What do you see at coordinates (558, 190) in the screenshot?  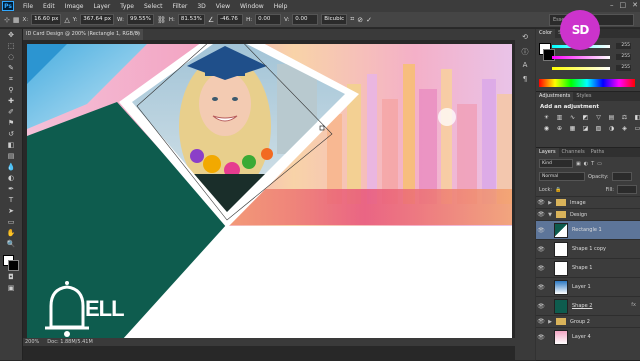 I see `lock-icon: 🔒` at bounding box center [558, 190].